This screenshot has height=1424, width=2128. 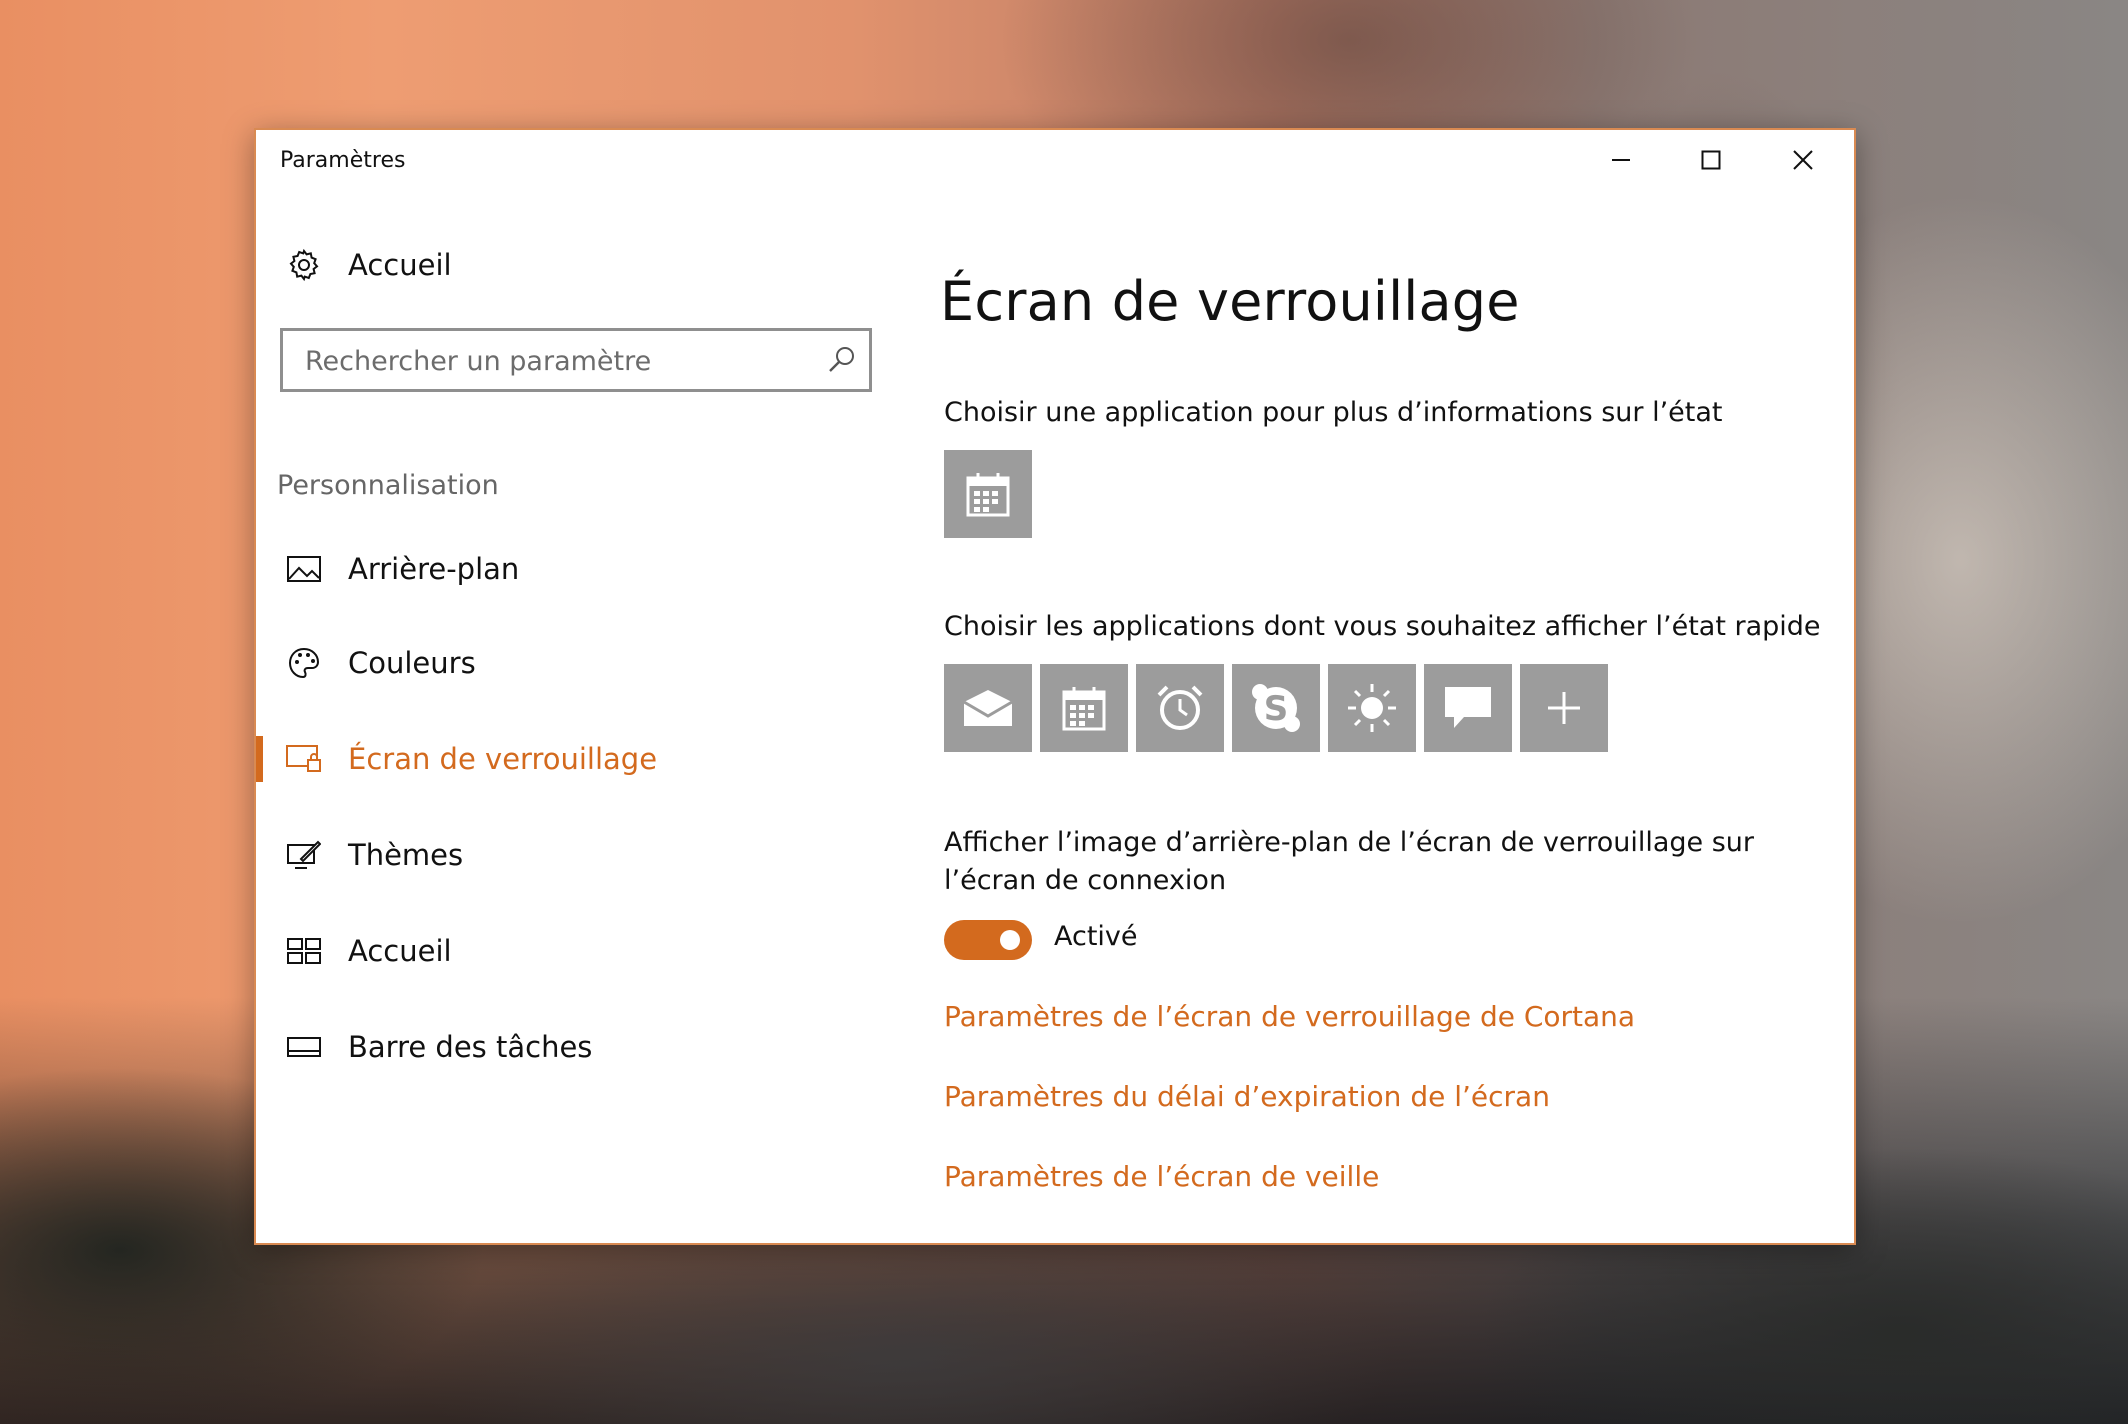 I want to click on sidebar-item-label: Barre des tâches, so click(x=470, y=1047).